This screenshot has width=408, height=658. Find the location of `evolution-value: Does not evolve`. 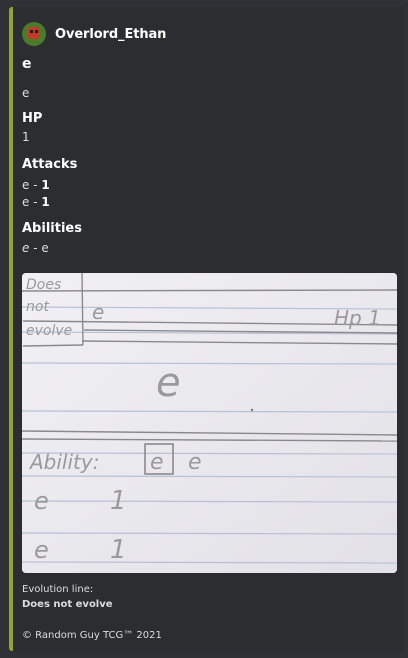

evolution-value: Does not evolve is located at coordinates (67, 604).